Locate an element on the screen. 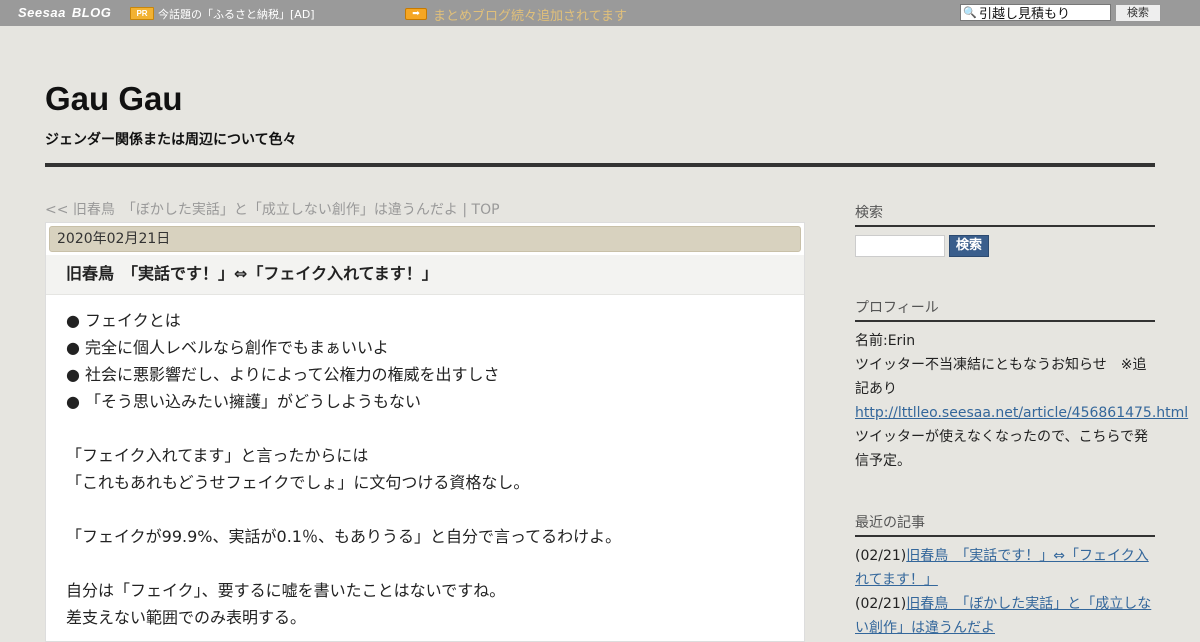  body-line: 差支えない範囲でのみ表明する。 is located at coordinates (186, 617).